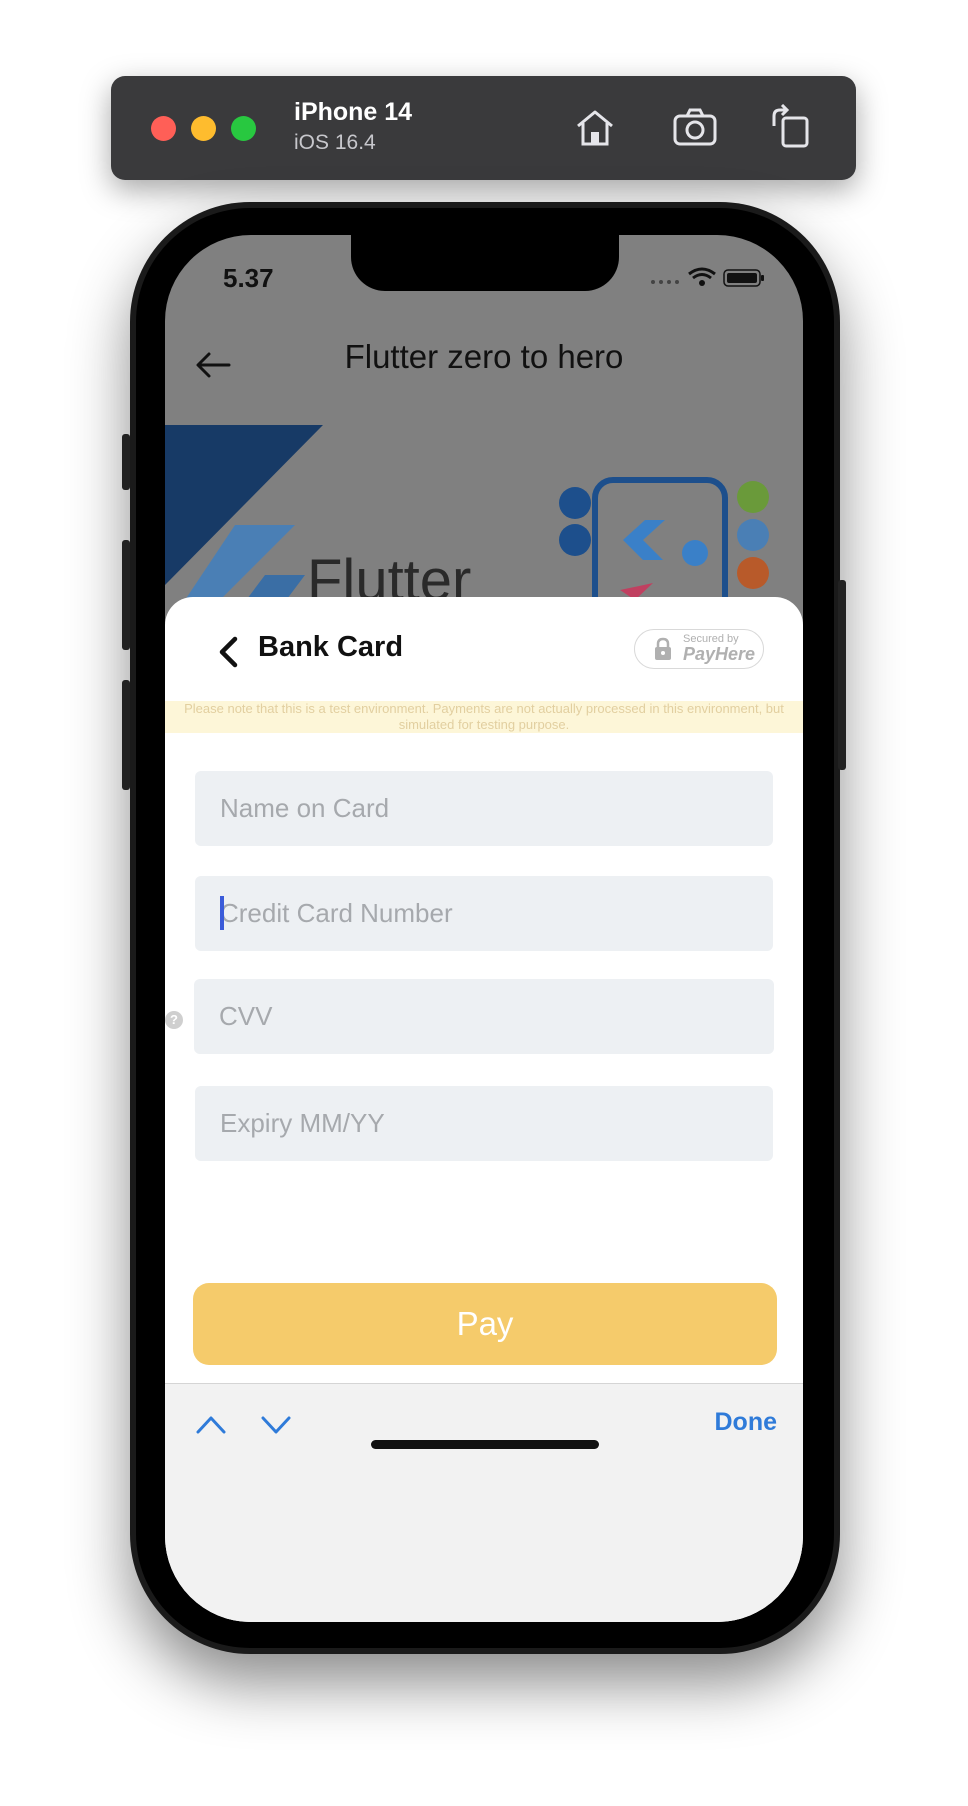 The image size is (968, 1806). I want to click on card-number-placeholder: Credit Card Number, so click(336, 913).